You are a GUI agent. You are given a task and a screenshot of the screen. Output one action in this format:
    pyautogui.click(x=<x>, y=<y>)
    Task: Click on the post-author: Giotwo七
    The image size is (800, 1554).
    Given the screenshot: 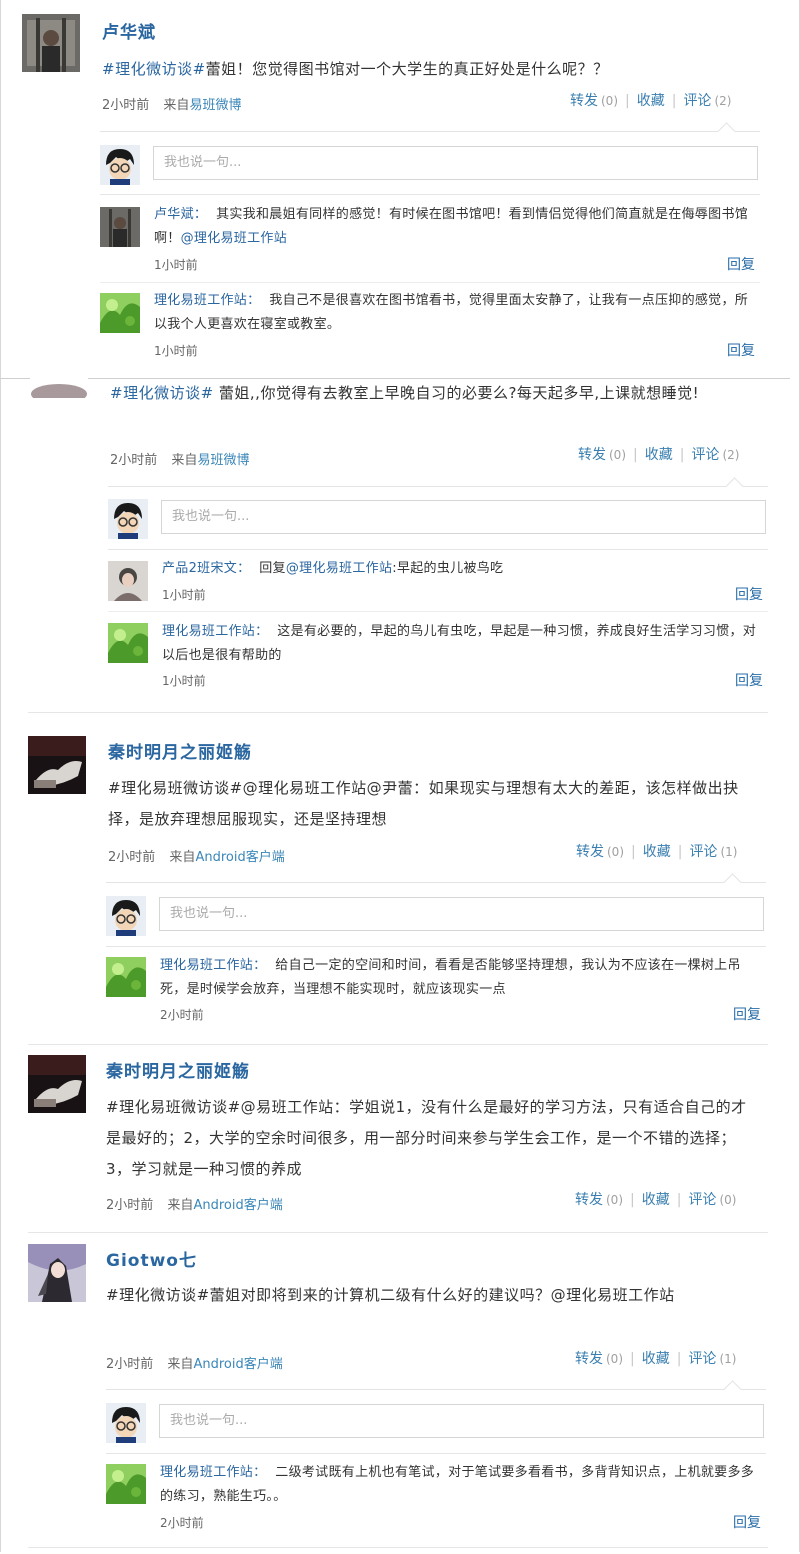 What is the action you would take?
    pyautogui.click(x=151, y=1258)
    